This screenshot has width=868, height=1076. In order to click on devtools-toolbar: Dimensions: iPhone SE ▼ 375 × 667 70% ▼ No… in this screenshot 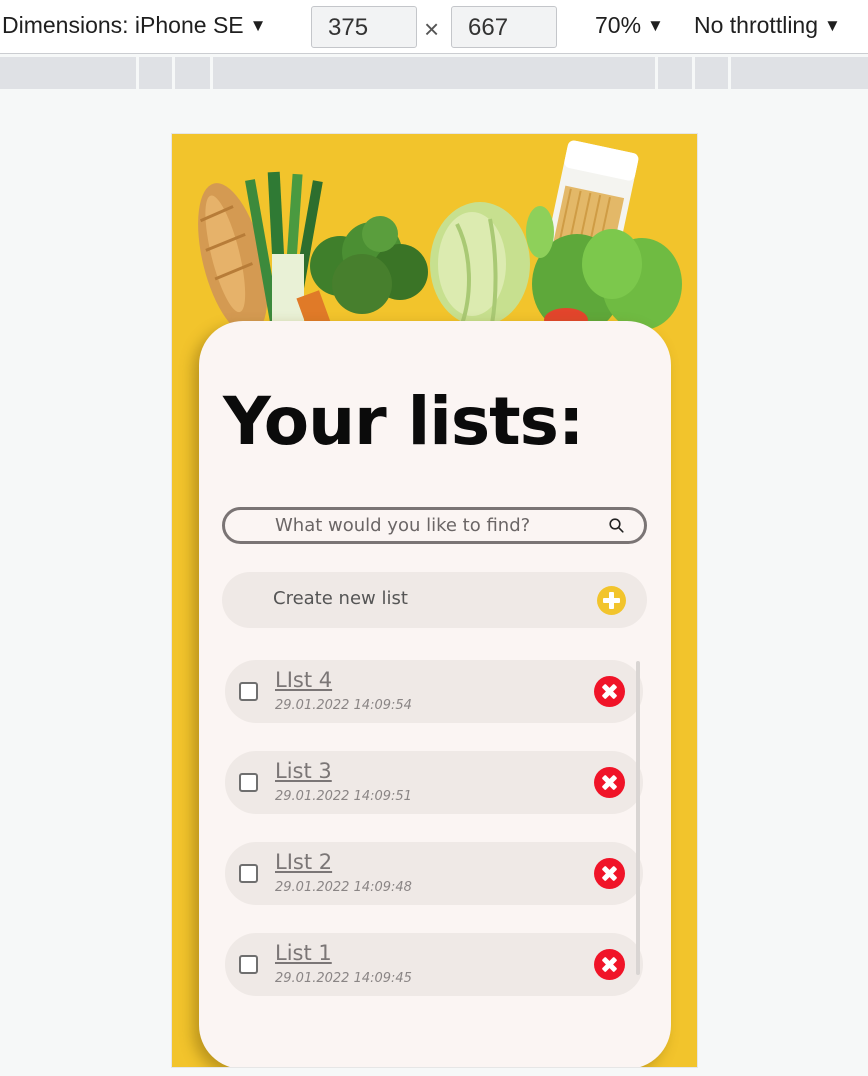, I will do `click(434, 27)`.